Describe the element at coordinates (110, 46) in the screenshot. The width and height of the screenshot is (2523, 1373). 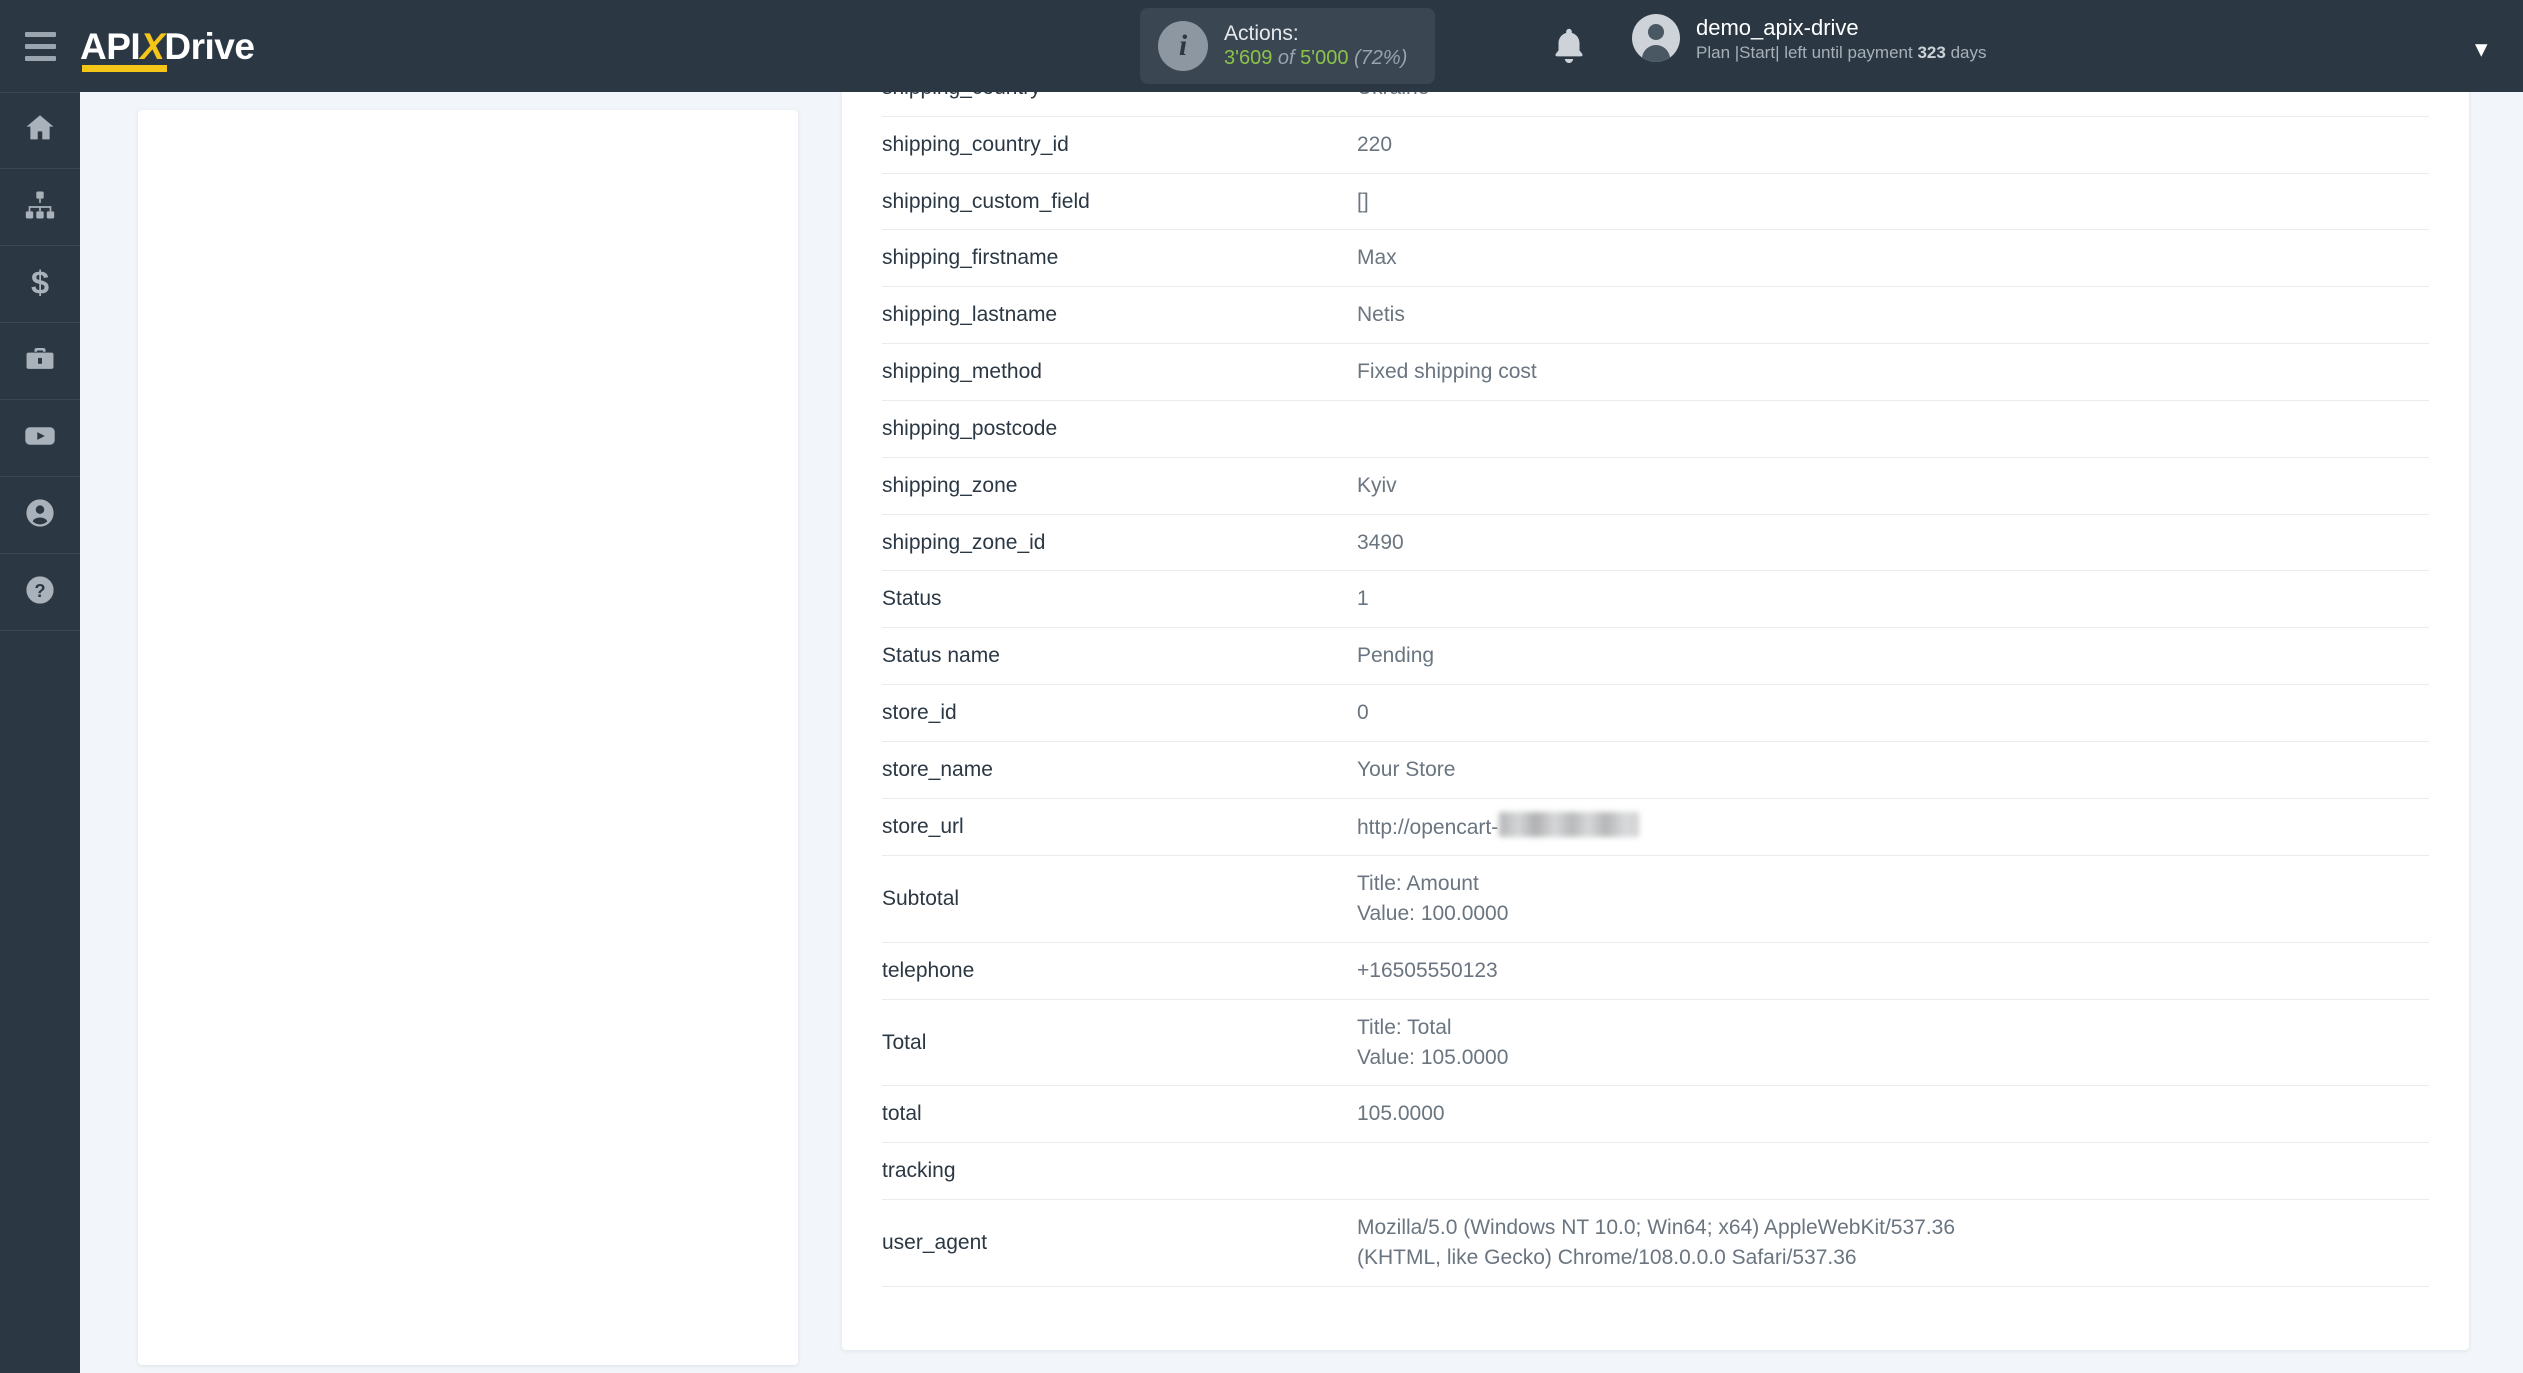
I see `logo-api-text: API` at that location.